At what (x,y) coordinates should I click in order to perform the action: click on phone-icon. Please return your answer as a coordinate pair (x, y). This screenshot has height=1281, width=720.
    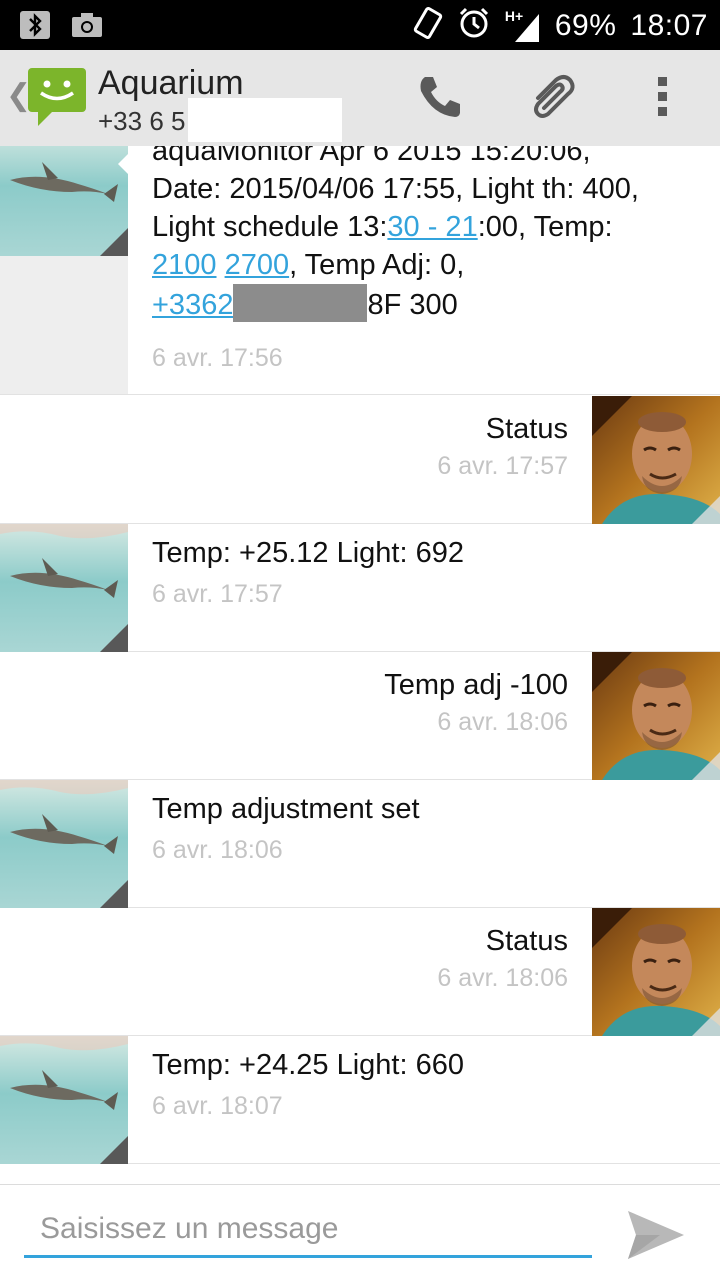
    Looking at the image, I should click on (440, 98).